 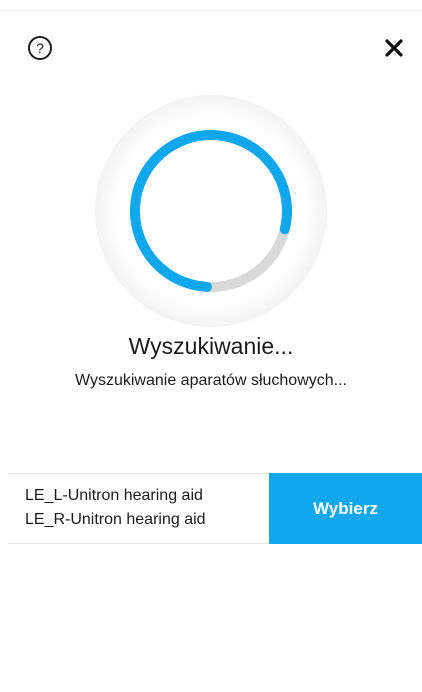 I want to click on spinner-ring, so click(x=211, y=211).